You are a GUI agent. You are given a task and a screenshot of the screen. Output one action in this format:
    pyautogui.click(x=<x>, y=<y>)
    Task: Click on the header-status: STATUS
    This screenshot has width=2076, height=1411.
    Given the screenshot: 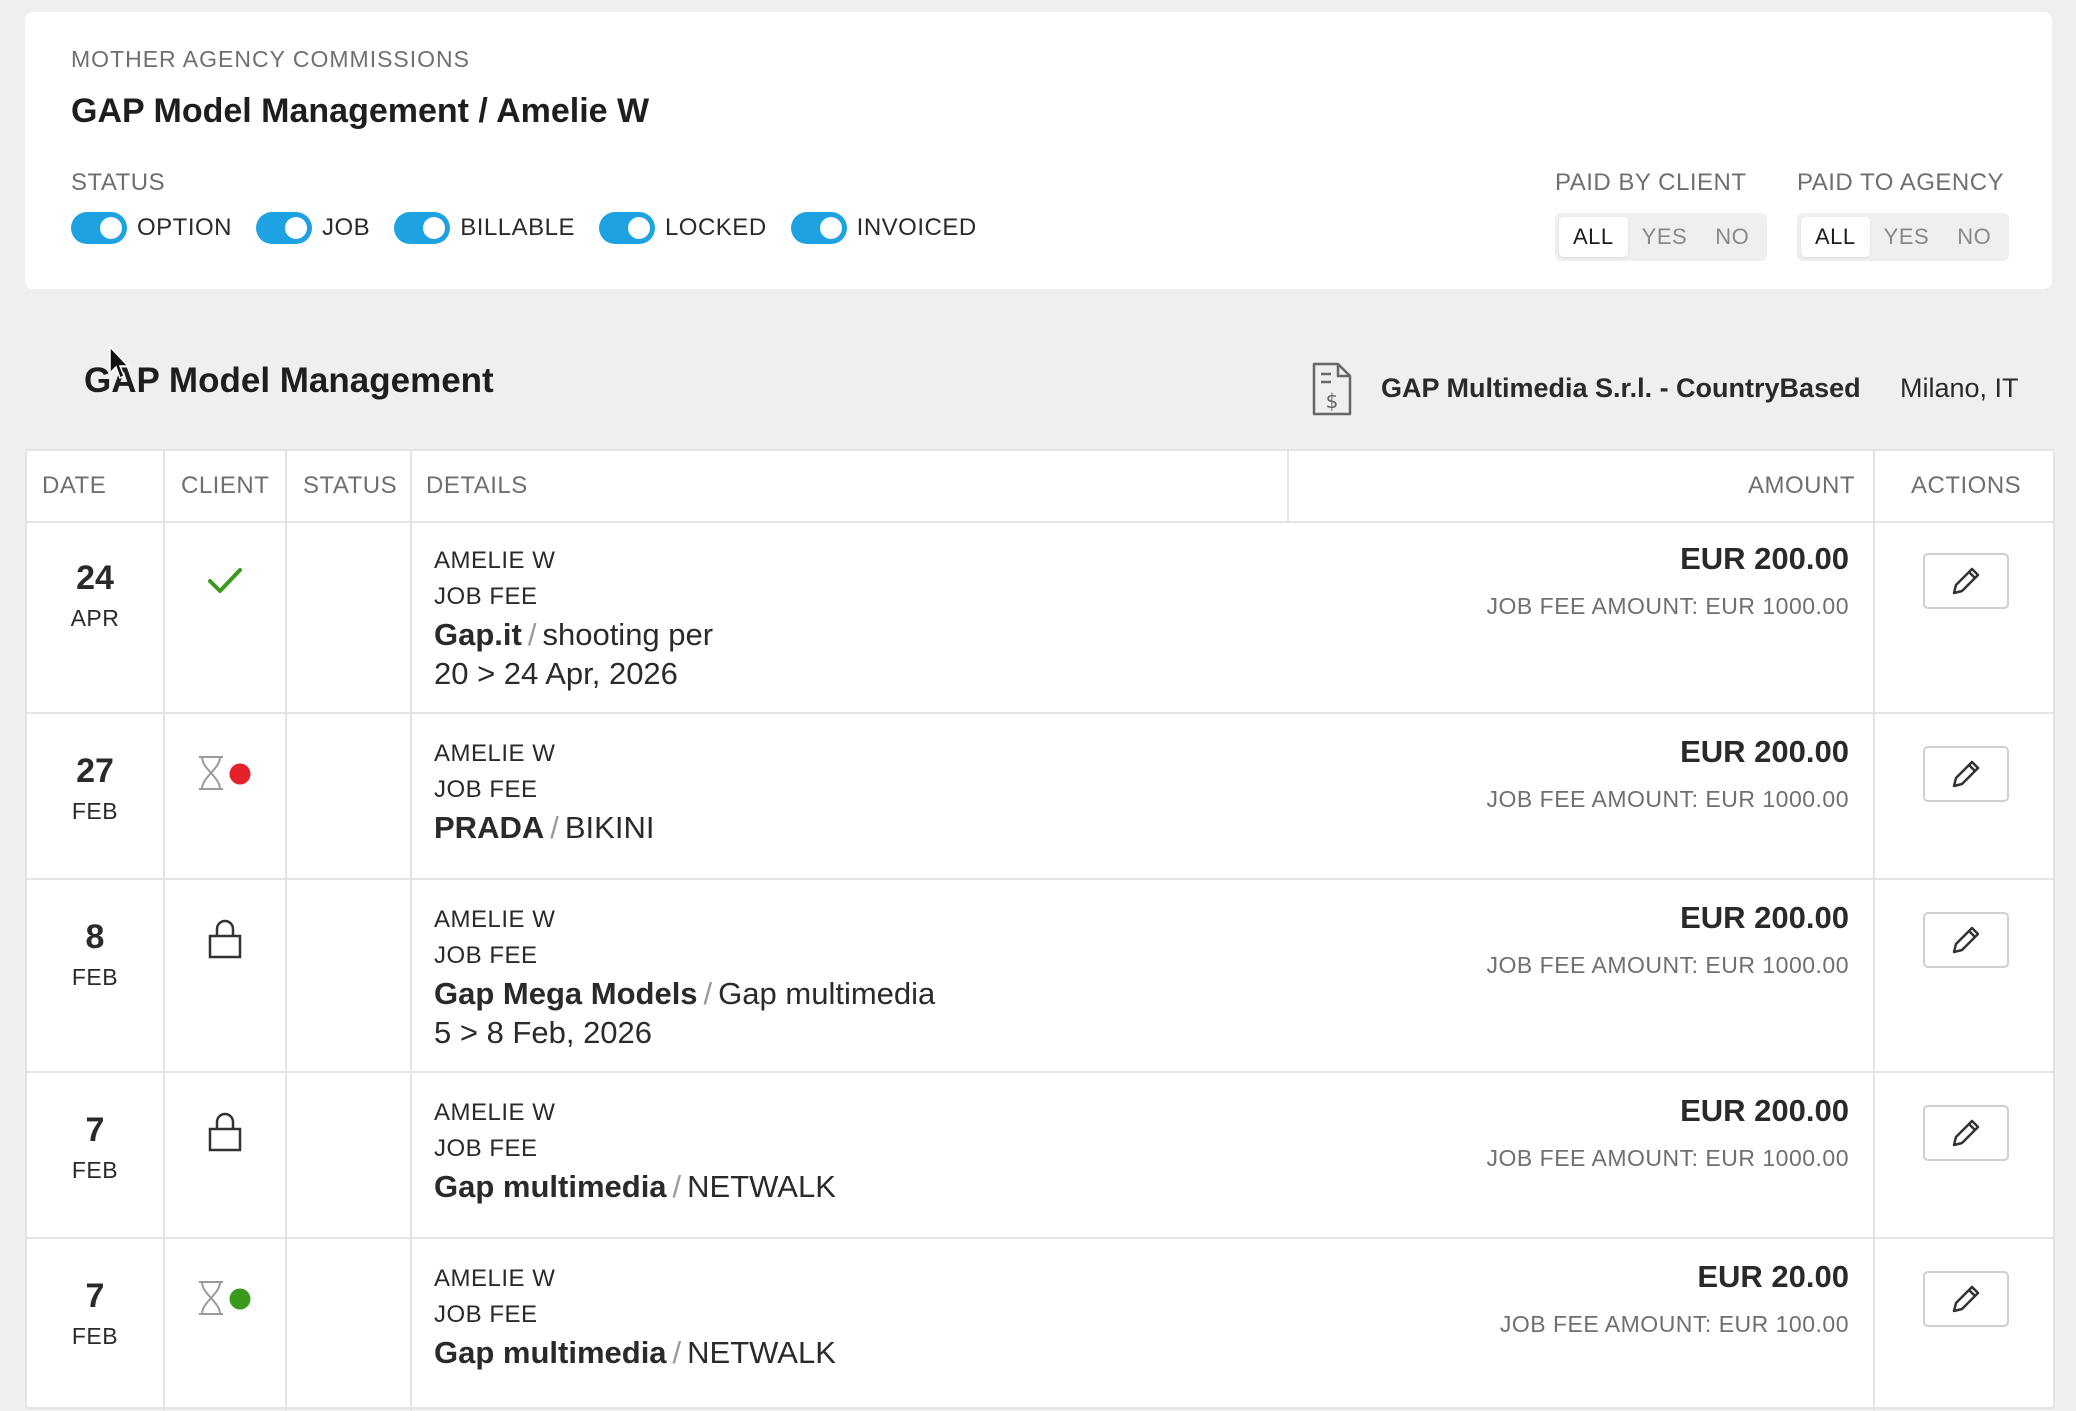 What is the action you would take?
    pyautogui.click(x=350, y=486)
    